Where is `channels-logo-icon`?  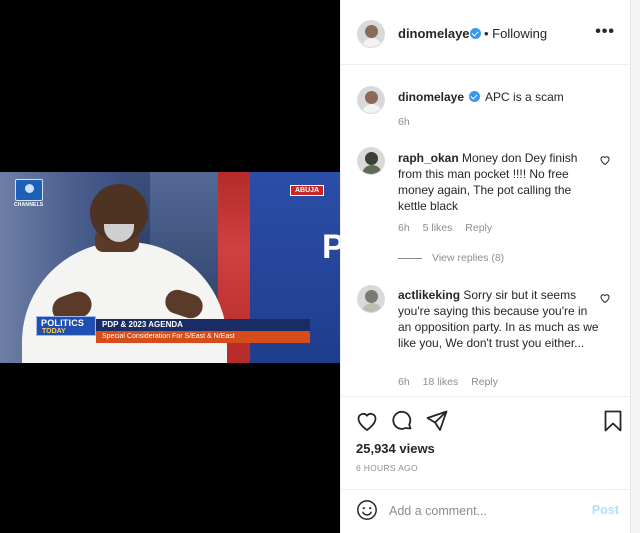 channels-logo-icon is located at coordinates (29, 190).